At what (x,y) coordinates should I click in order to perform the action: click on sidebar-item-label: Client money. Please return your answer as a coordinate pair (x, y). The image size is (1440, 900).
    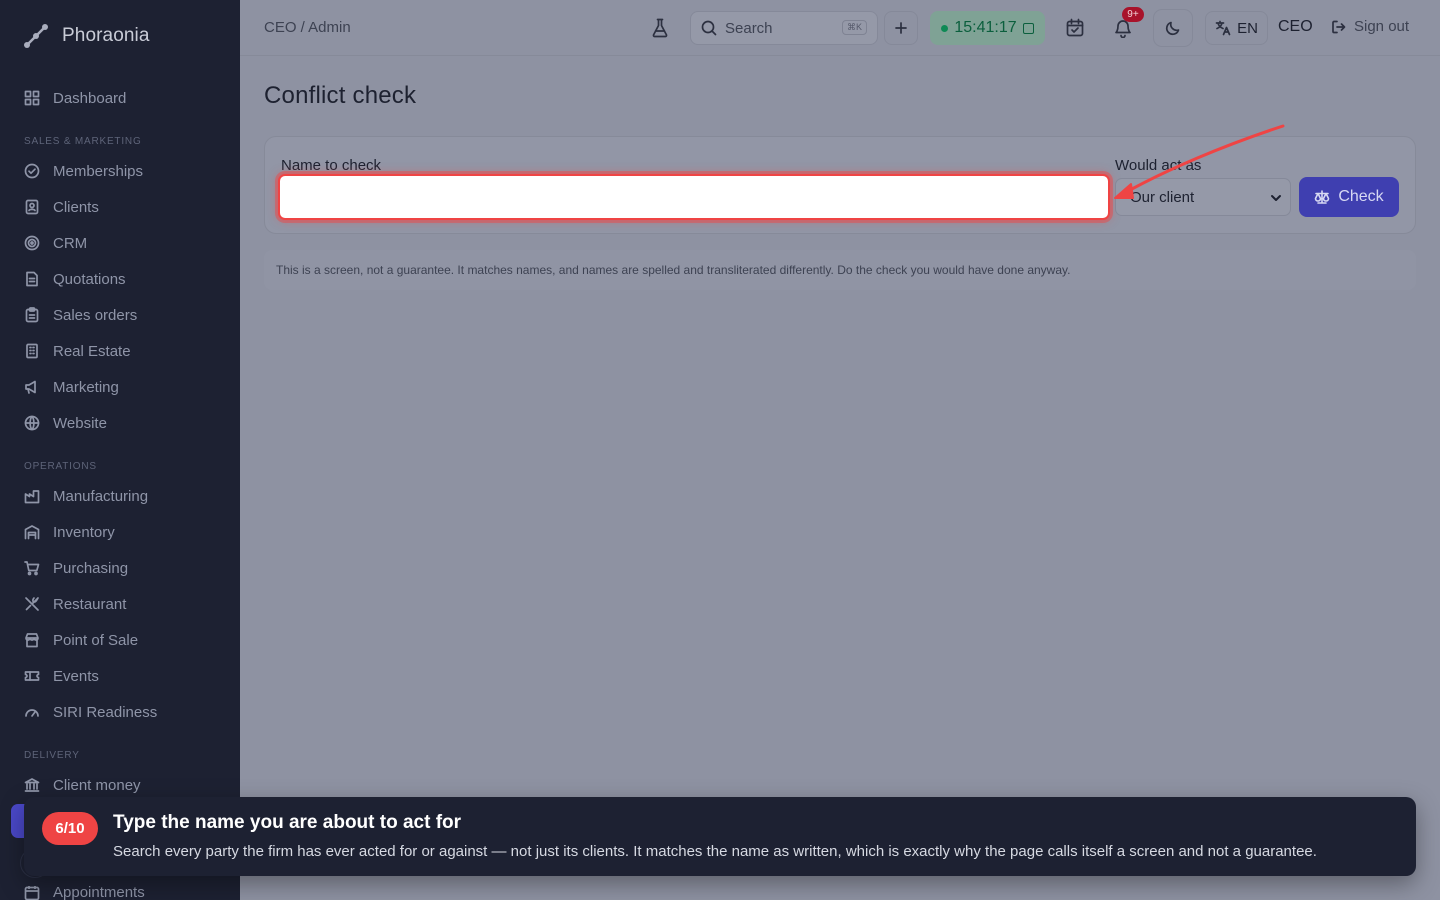
    Looking at the image, I should click on (97, 785).